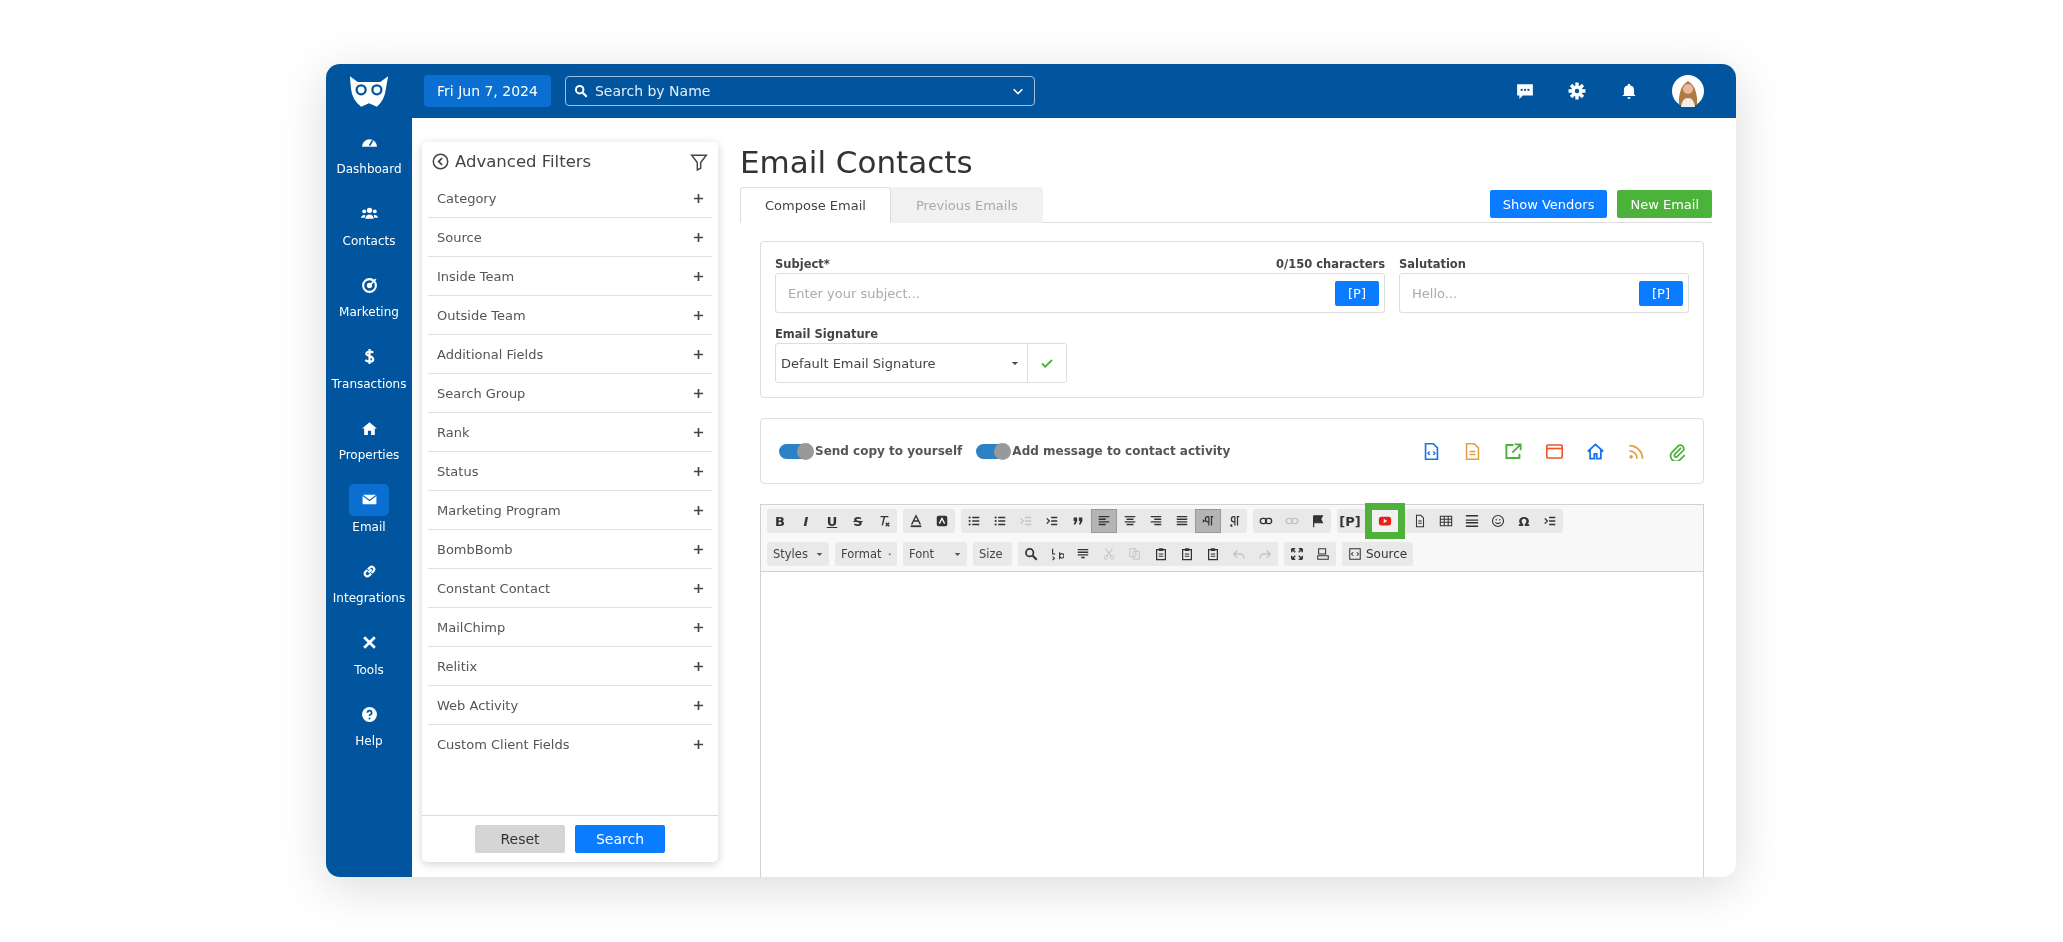  I want to click on toolbar-button: S, so click(858, 521).